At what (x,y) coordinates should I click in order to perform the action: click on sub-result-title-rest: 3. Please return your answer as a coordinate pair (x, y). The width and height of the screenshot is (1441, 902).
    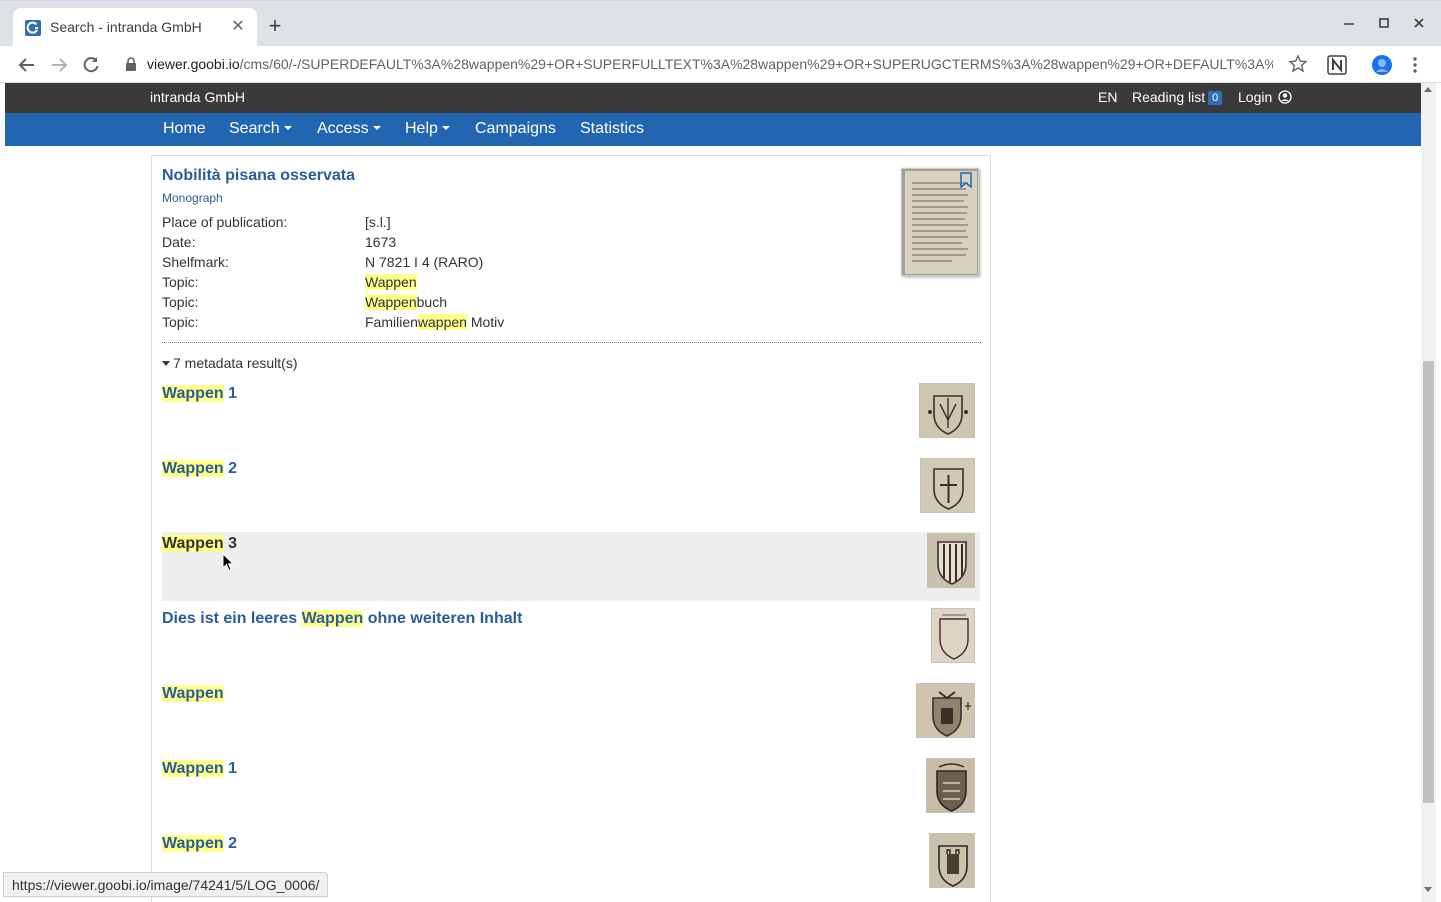
    Looking at the image, I should click on (230, 543).